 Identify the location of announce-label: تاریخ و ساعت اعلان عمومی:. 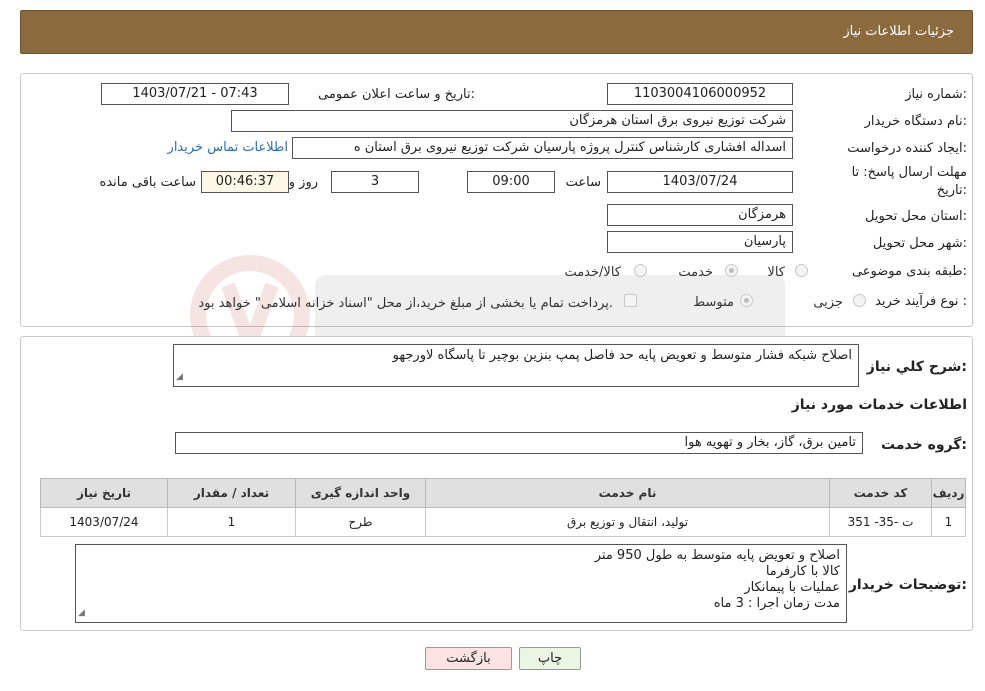
(396, 94).